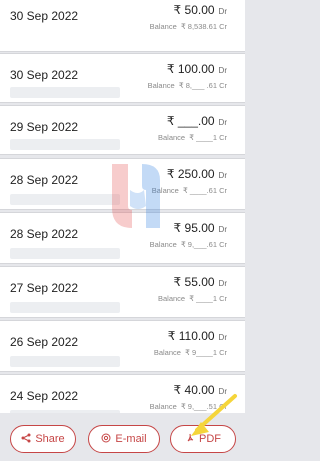 The height and width of the screenshot is (461, 320). What do you see at coordinates (44, 396) in the screenshot?
I see `transaction-date: 24 Sep 2022` at bounding box center [44, 396].